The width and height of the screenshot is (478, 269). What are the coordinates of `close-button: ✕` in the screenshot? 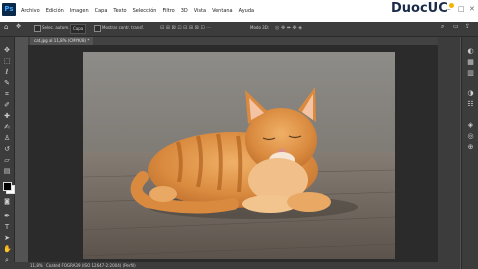 It's located at (472, 9).